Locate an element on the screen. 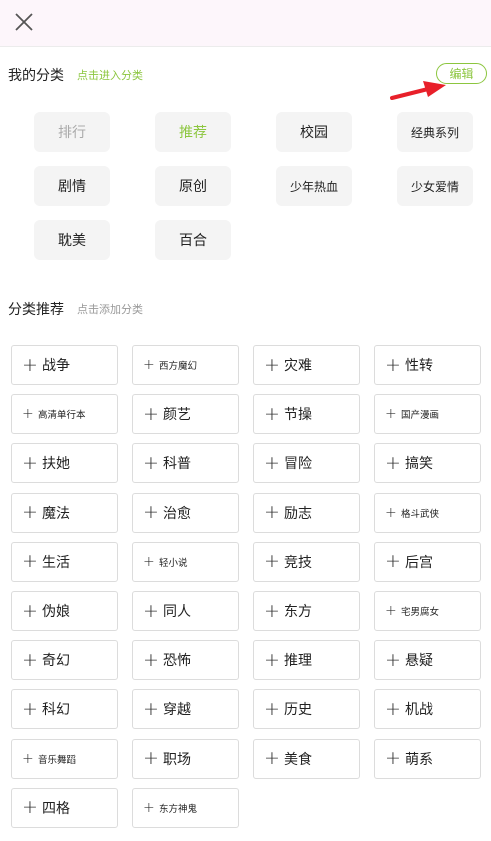 This screenshot has height=841, width=491. add-category-button: + 国产漫画 is located at coordinates (427, 414).